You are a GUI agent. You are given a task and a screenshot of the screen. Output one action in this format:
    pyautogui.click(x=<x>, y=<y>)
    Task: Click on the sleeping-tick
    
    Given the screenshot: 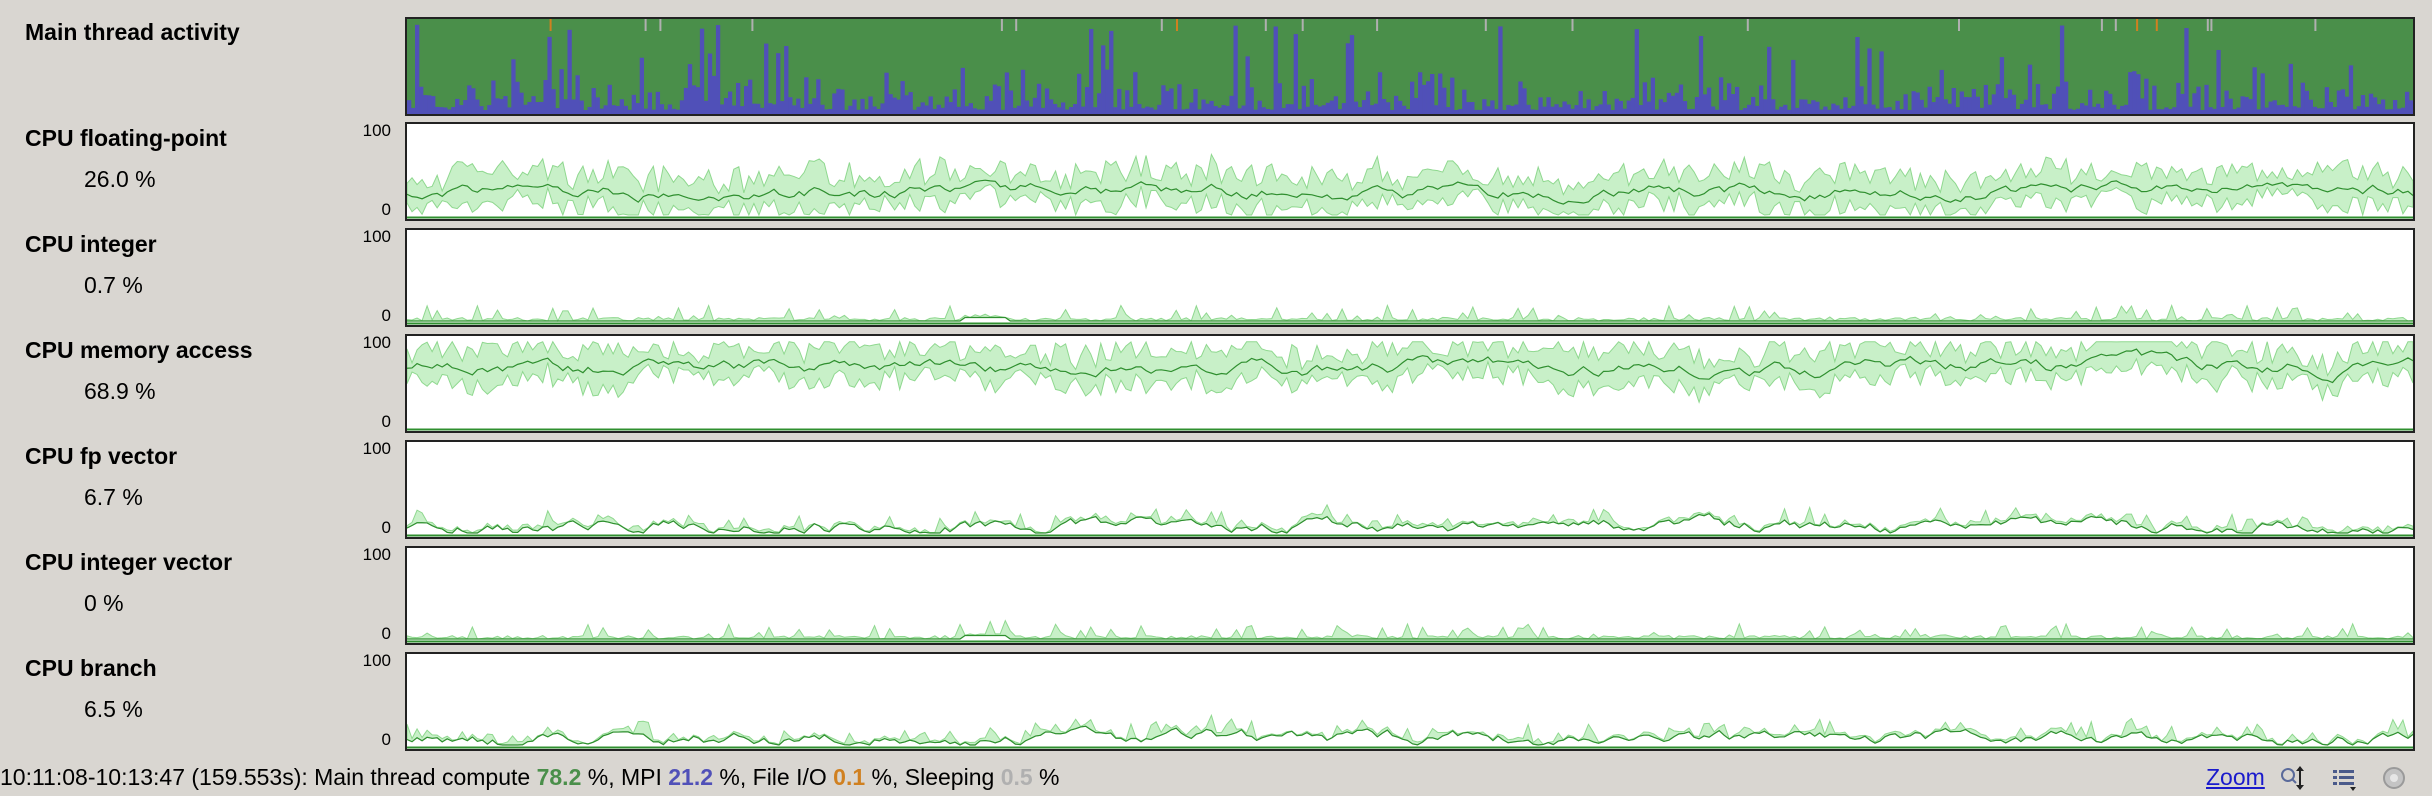 What is the action you would take?
    pyautogui.click(x=2211, y=25)
    